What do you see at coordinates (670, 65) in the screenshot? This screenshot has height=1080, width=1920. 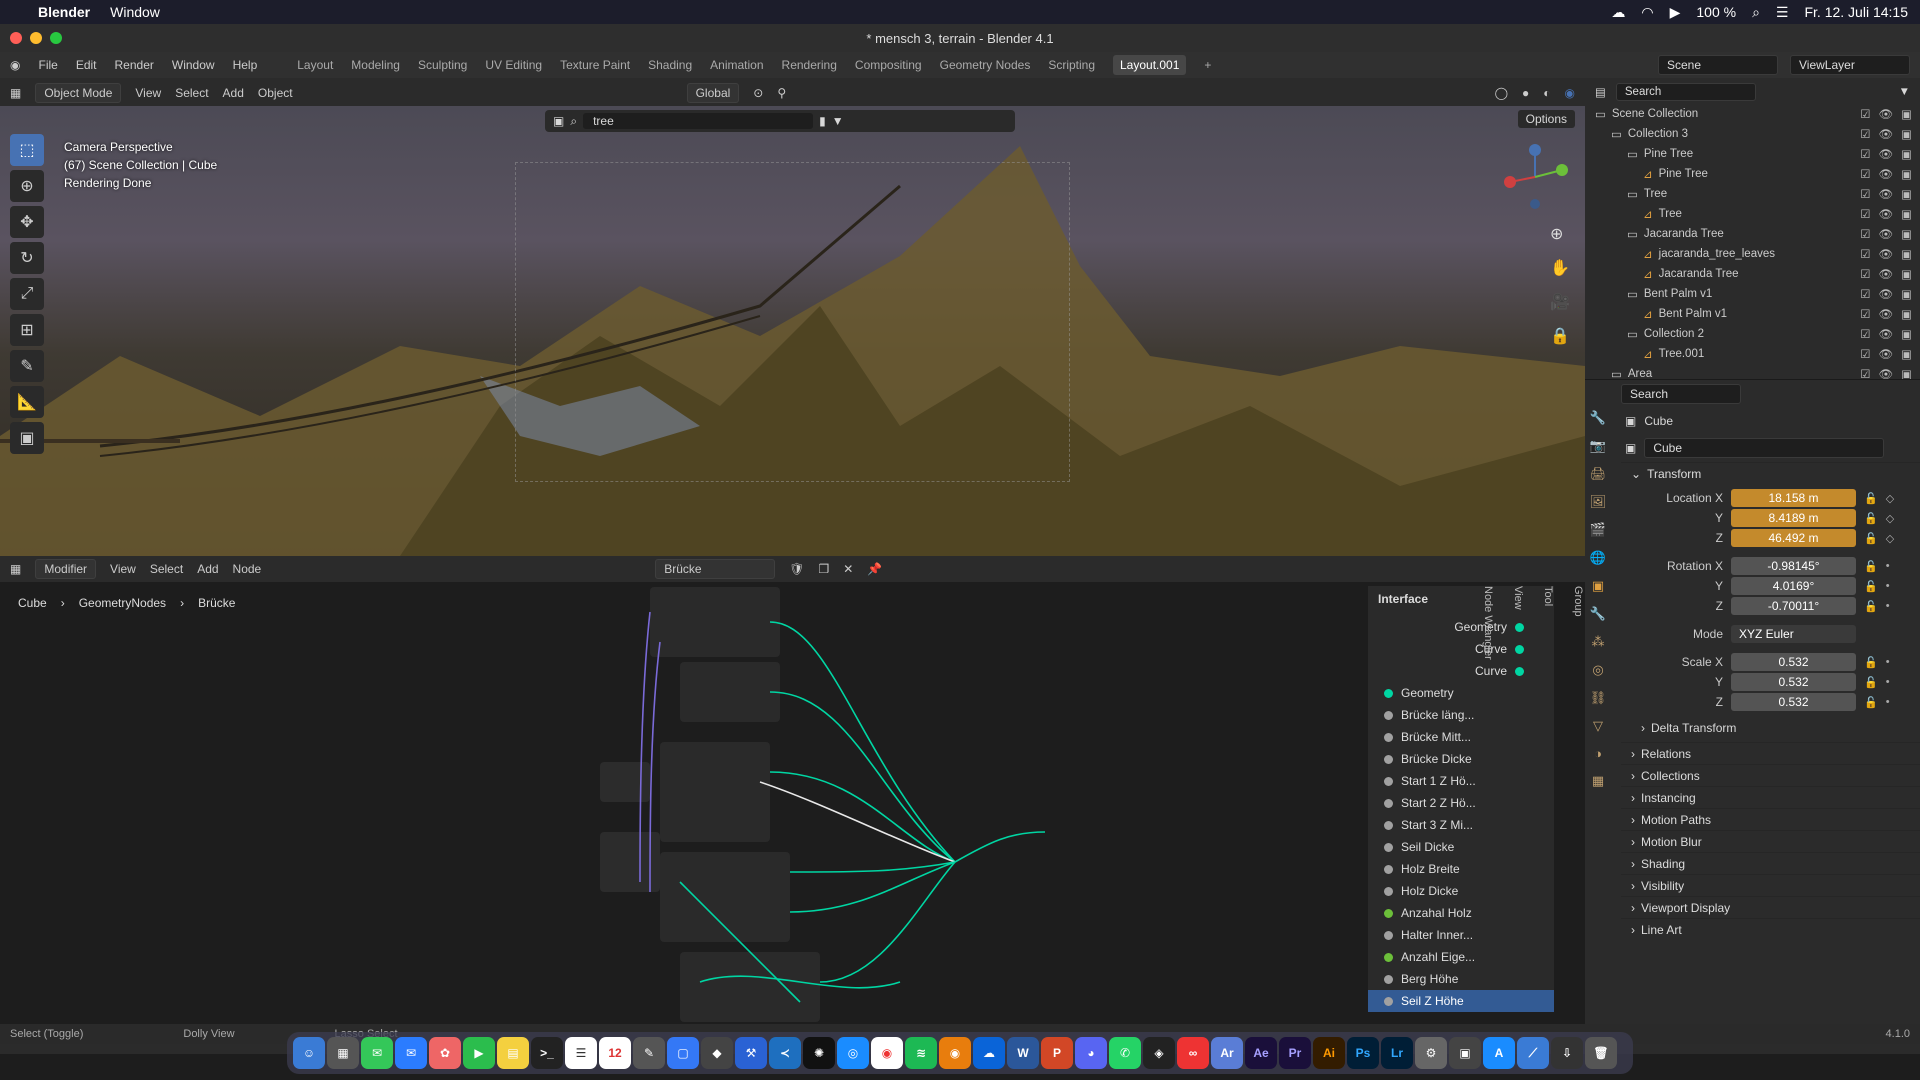 I see `tab-shading: Shading` at bounding box center [670, 65].